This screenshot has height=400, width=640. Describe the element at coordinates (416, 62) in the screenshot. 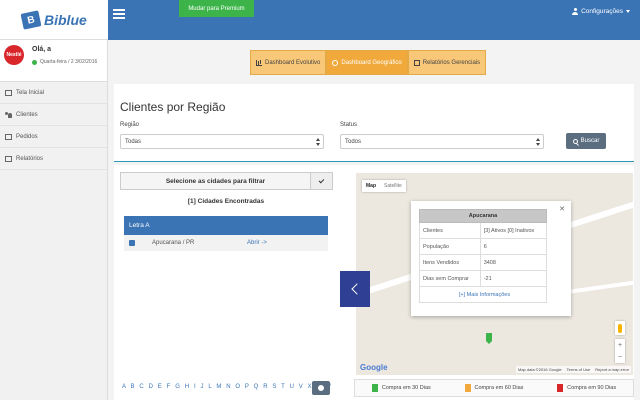

I see `report-icon` at that location.